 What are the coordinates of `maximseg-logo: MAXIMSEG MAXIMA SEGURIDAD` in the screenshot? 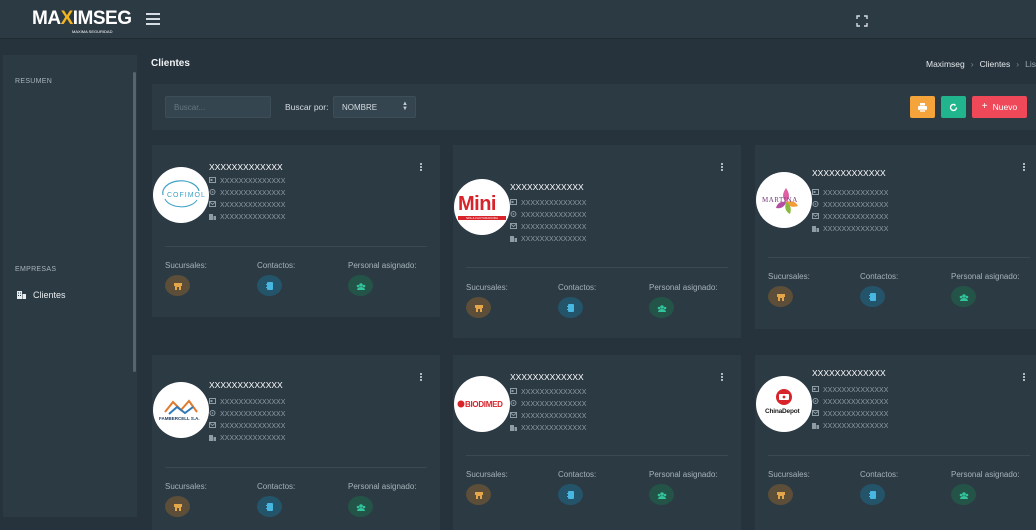 It's located at (82, 20).